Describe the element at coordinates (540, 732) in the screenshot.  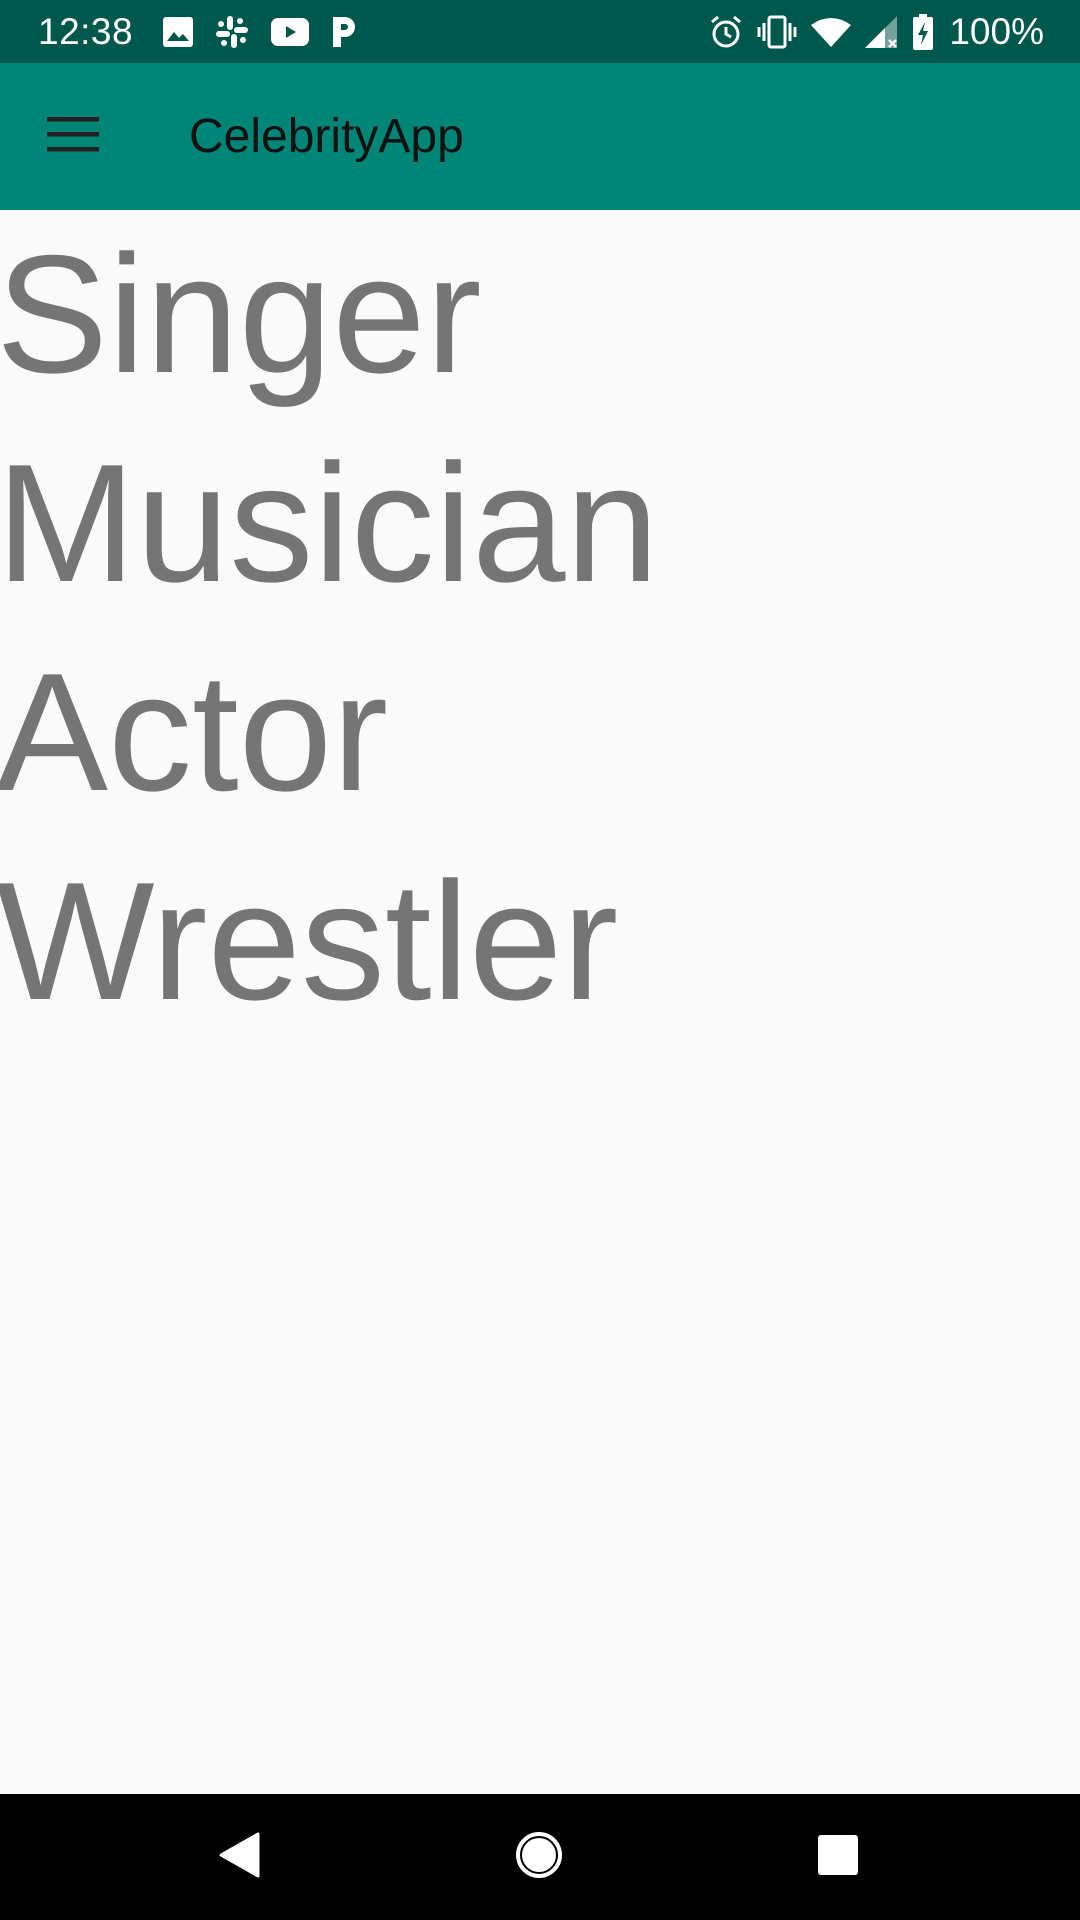
I see `category-item-actor: Actor` at that location.